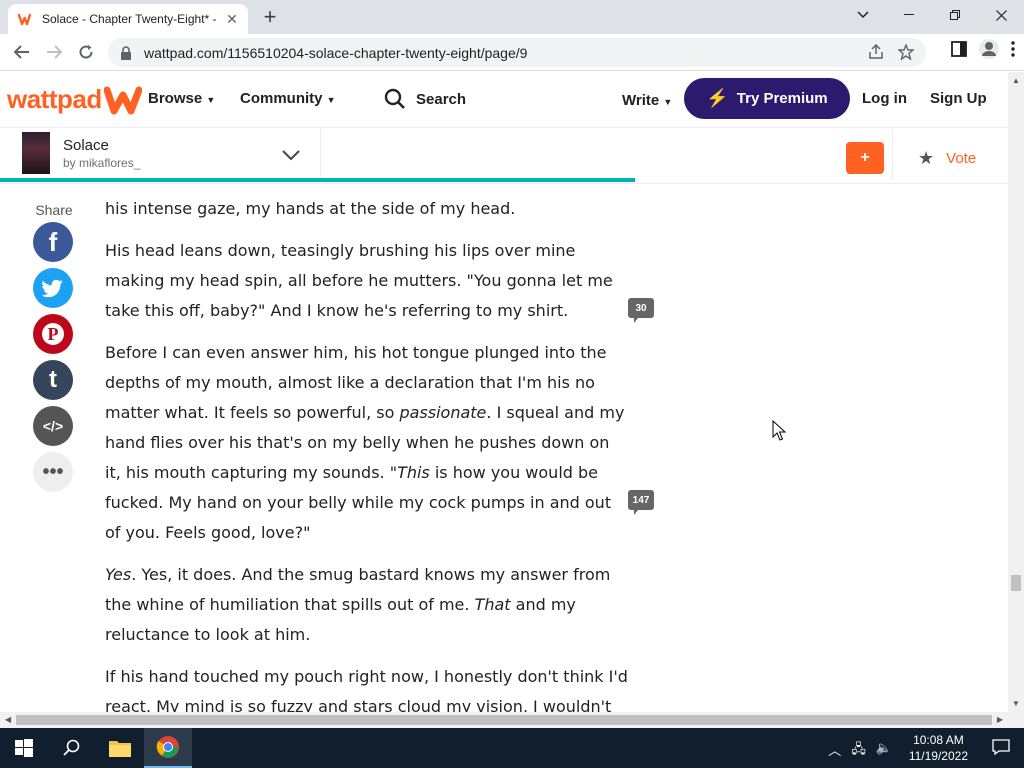 The width and height of the screenshot is (1024, 768). Describe the element at coordinates (1013, 49) in the screenshot. I see `browser-menu-icon` at that location.